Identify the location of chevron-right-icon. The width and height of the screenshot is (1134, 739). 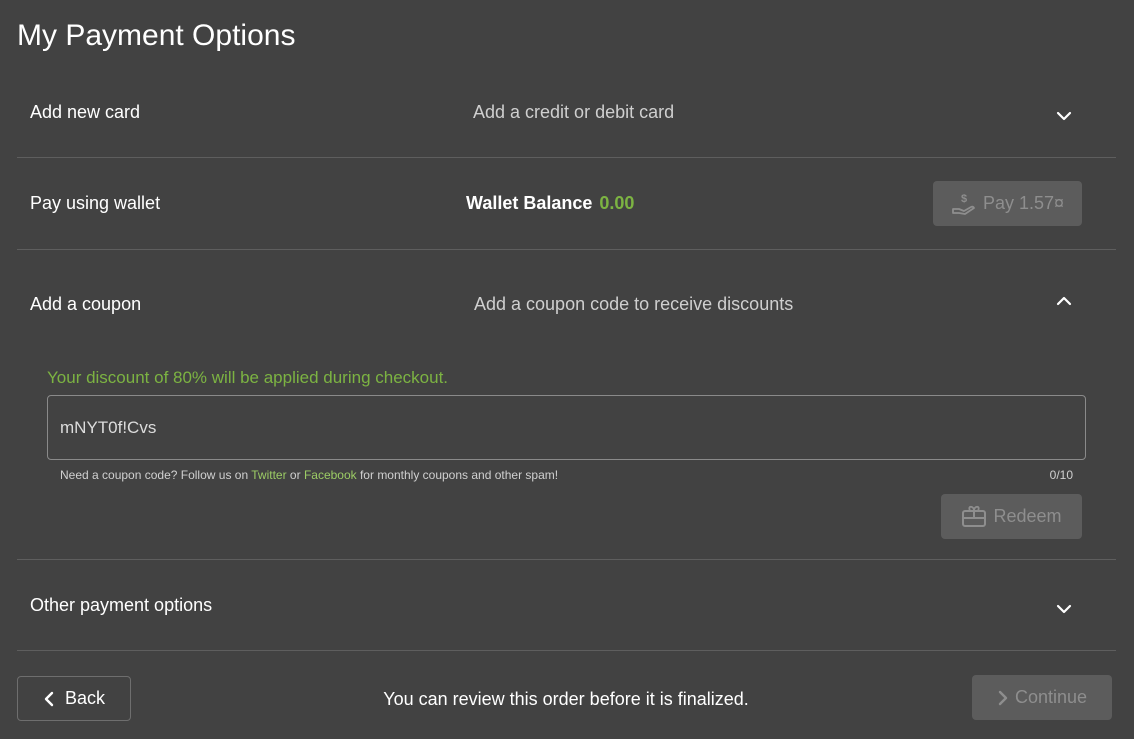
(1003, 697).